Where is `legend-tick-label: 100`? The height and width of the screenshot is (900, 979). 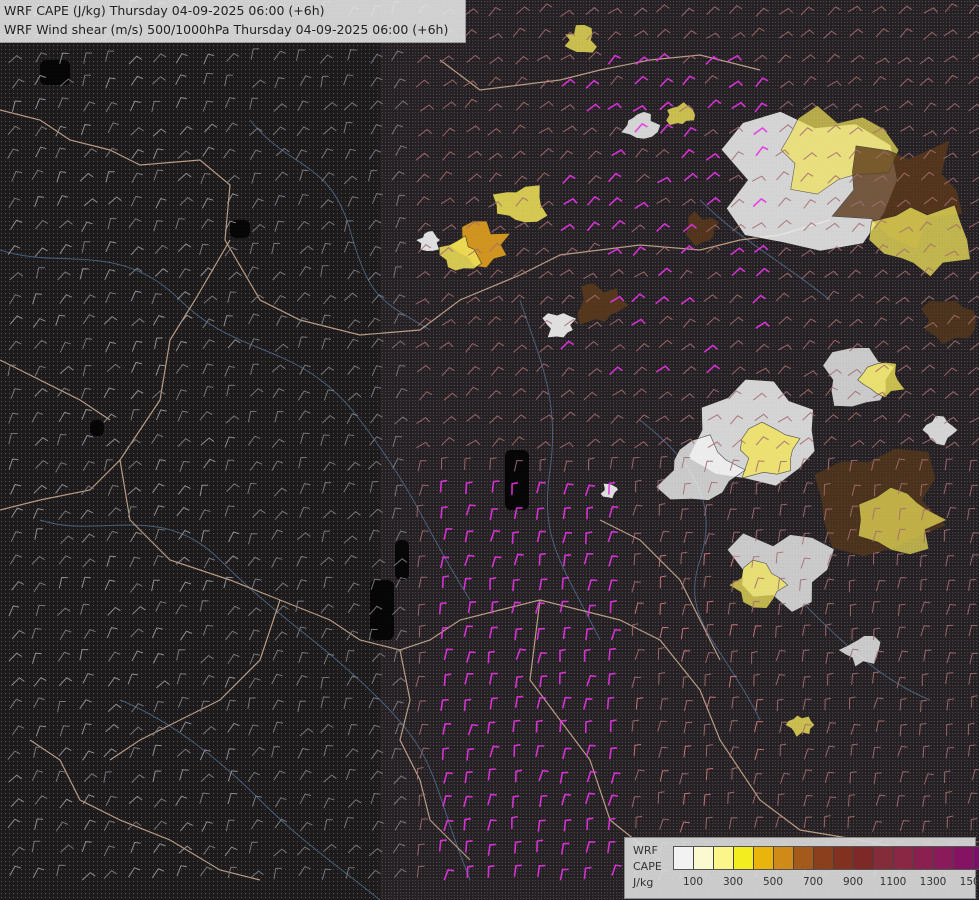 legend-tick-label: 100 is located at coordinates (693, 882).